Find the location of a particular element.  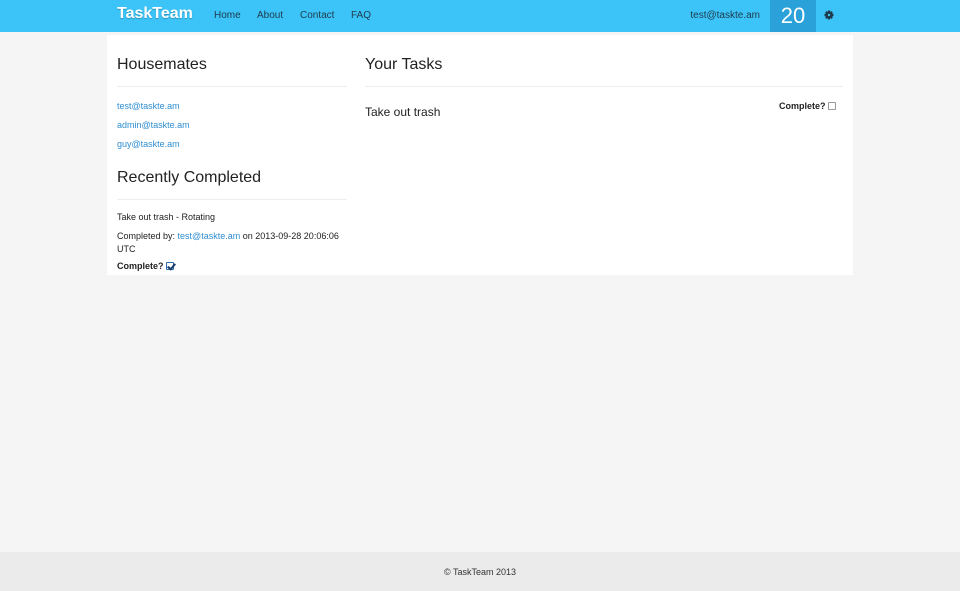

user-email: test@taskte.am is located at coordinates (725, 15).